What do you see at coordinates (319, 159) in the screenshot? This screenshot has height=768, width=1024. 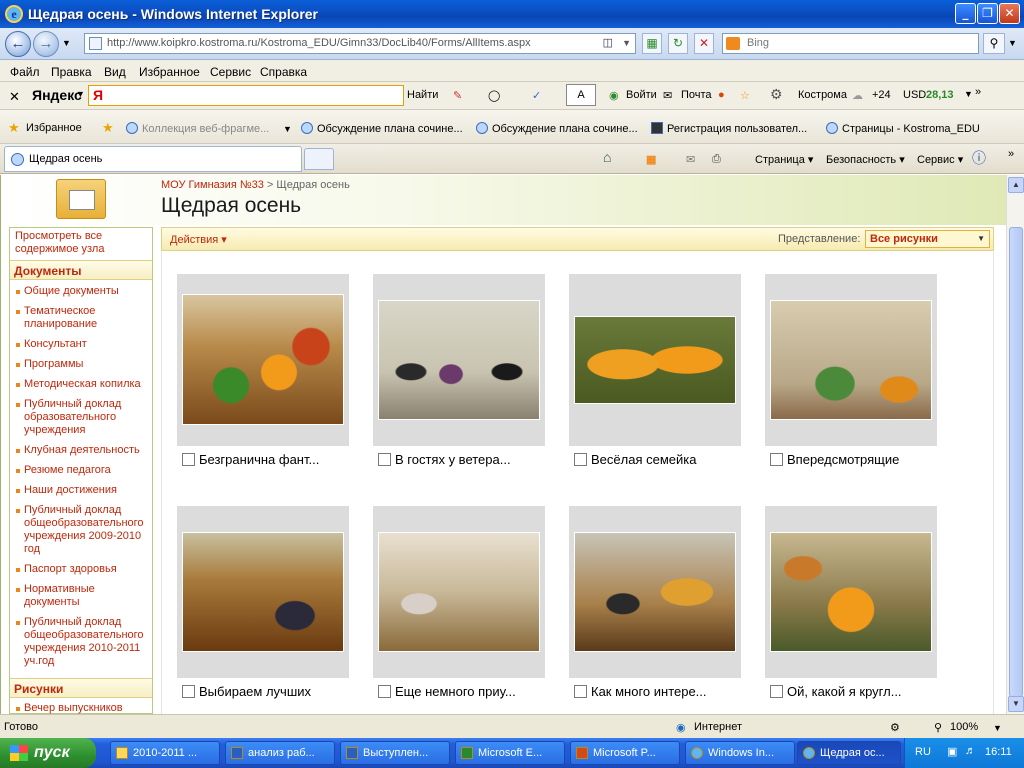 I see `new-tab-button` at bounding box center [319, 159].